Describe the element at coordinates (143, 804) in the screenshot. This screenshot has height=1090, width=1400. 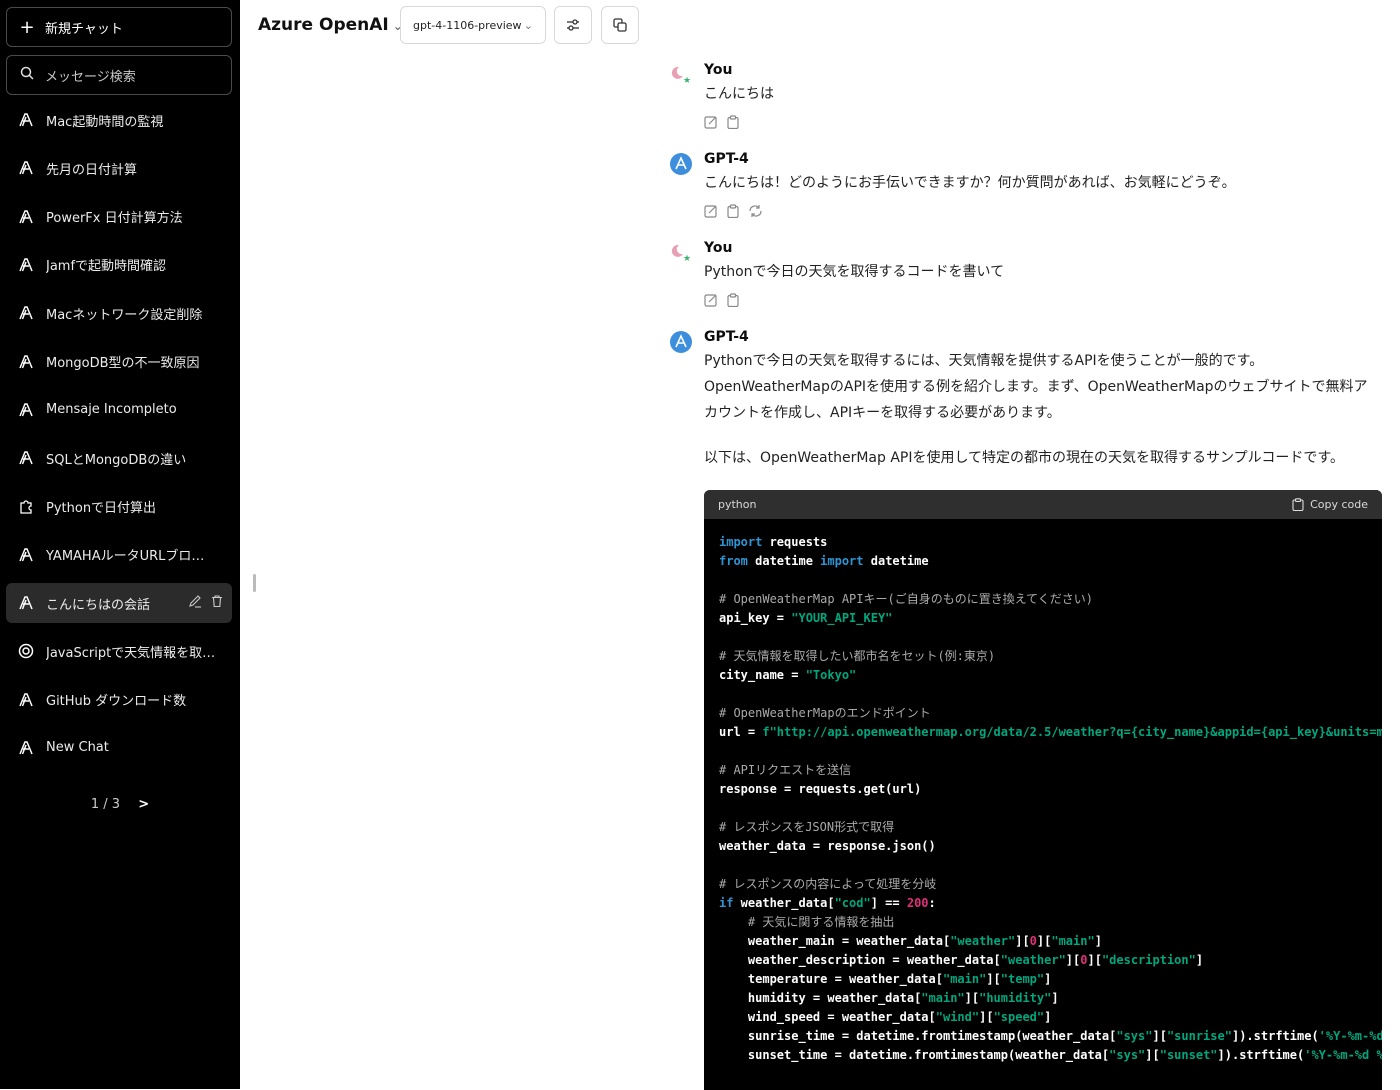
I see `next-page-button: >` at that location.